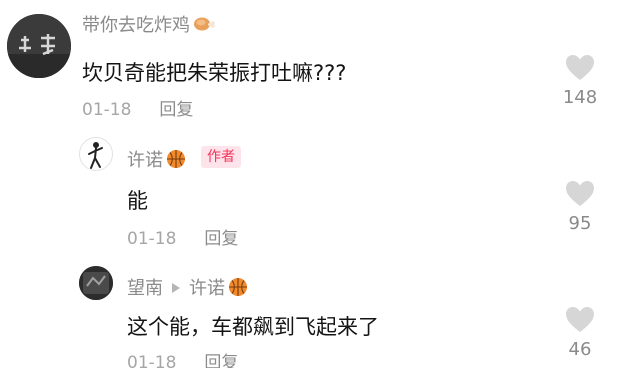 The width and height of the screenshot is (640, 368). I want to click on reply-username-text: 望南, so click(145, 288).